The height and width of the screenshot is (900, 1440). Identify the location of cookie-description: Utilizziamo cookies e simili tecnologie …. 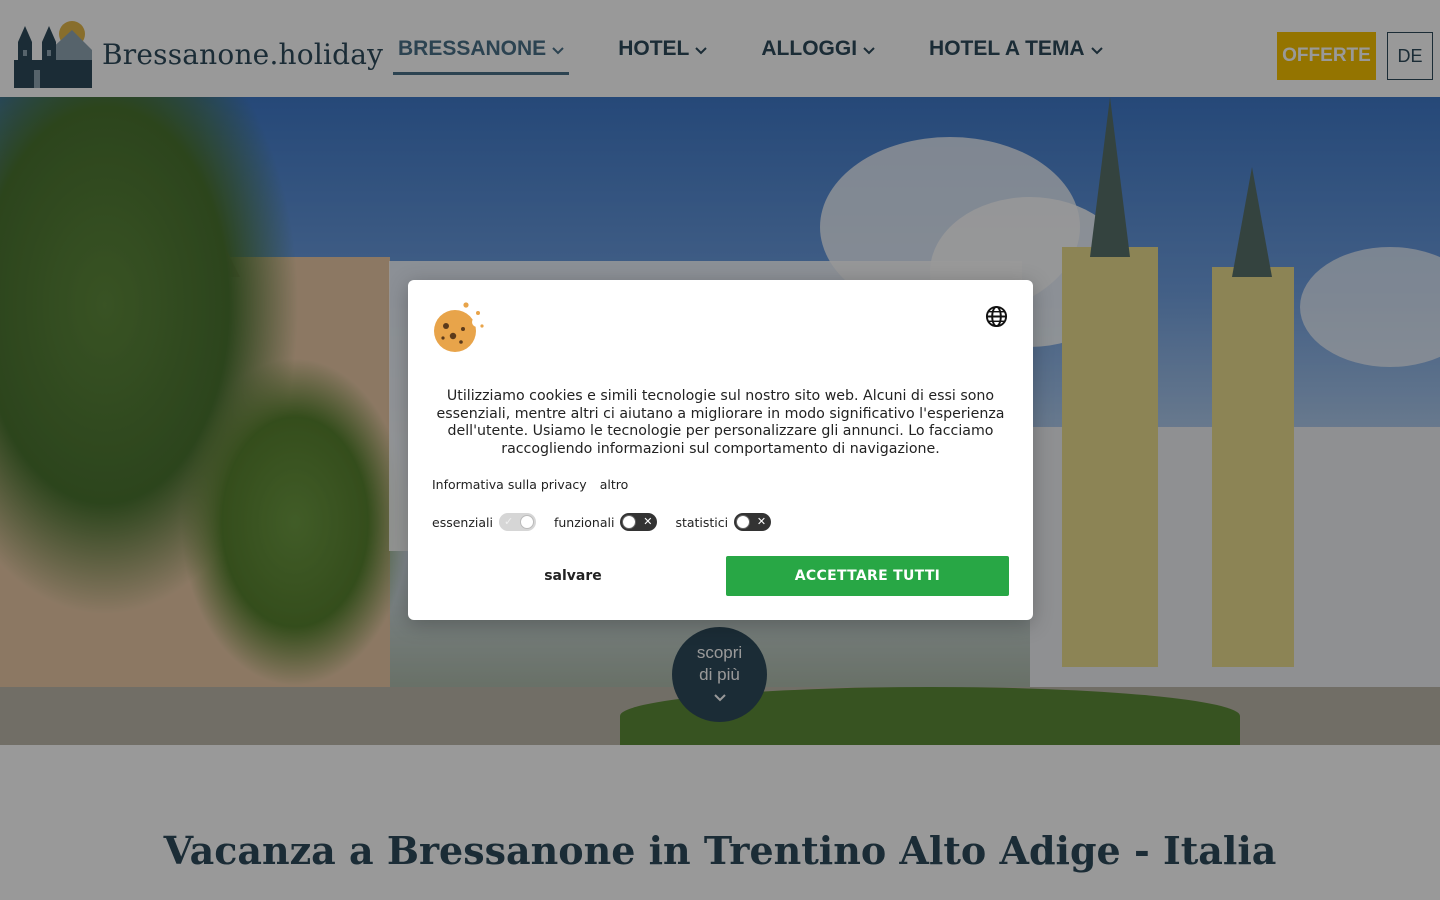
(720, 422).